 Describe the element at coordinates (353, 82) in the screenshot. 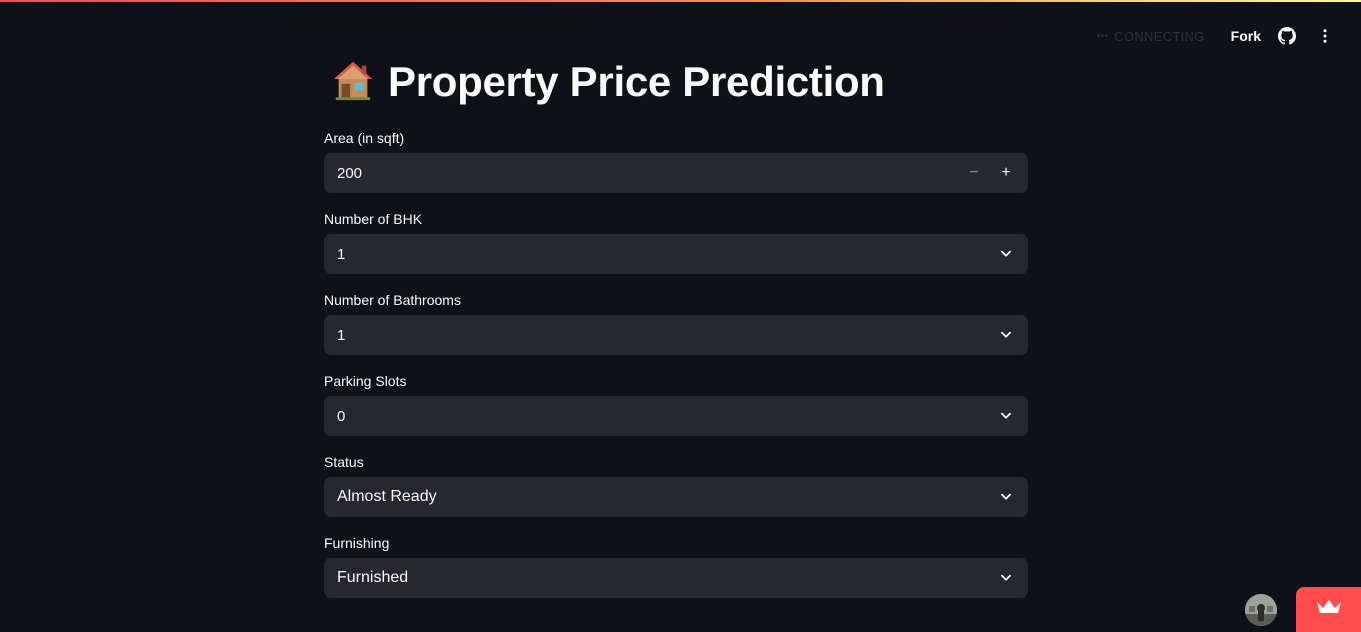

I see `house-icon` at that location.